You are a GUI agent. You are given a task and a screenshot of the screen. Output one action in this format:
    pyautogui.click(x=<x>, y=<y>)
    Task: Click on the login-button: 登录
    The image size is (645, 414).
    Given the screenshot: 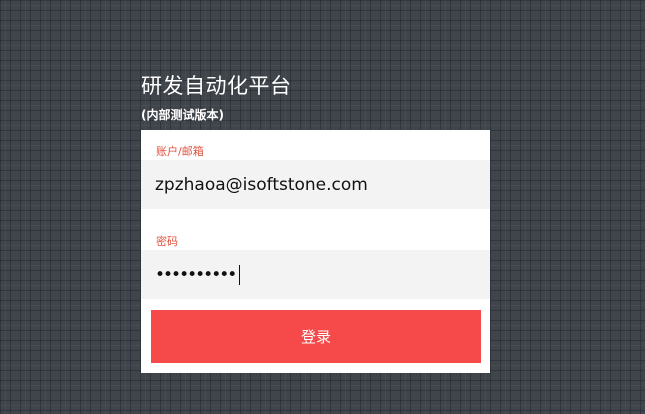 What is the action you would take?
    pyautogui.click(x=316, y=336)
    